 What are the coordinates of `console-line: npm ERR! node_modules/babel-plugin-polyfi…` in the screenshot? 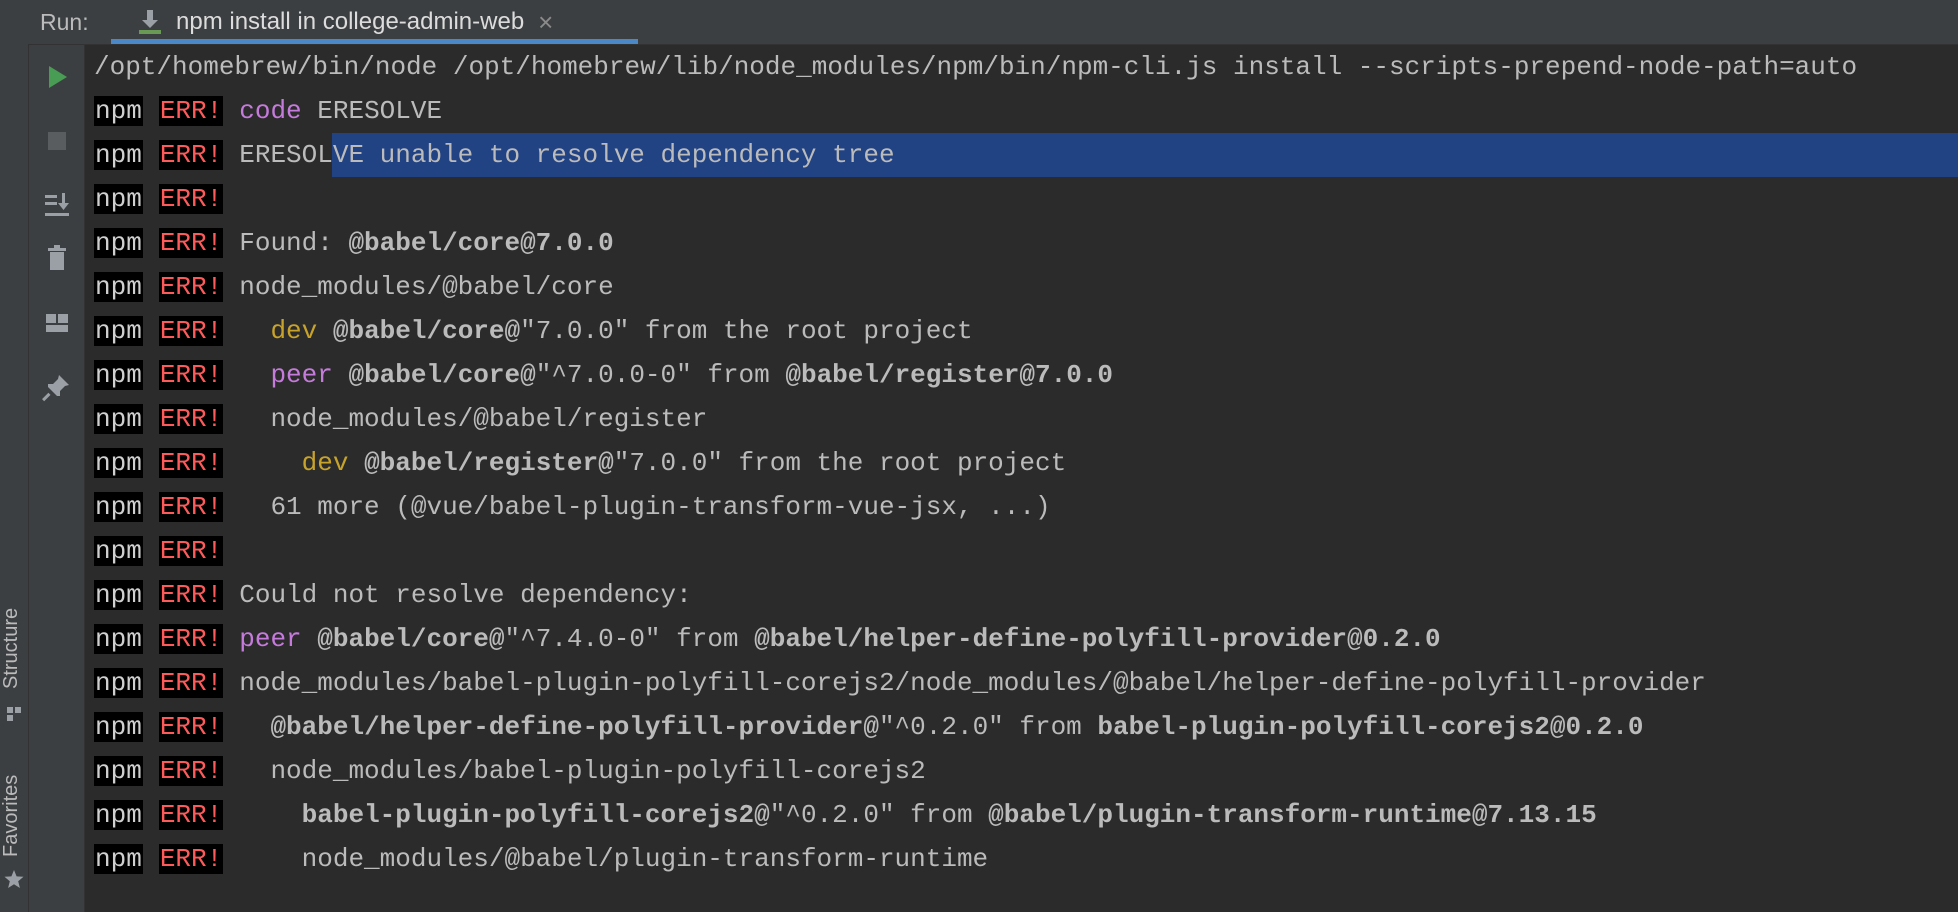 It's located at (1026, 771).